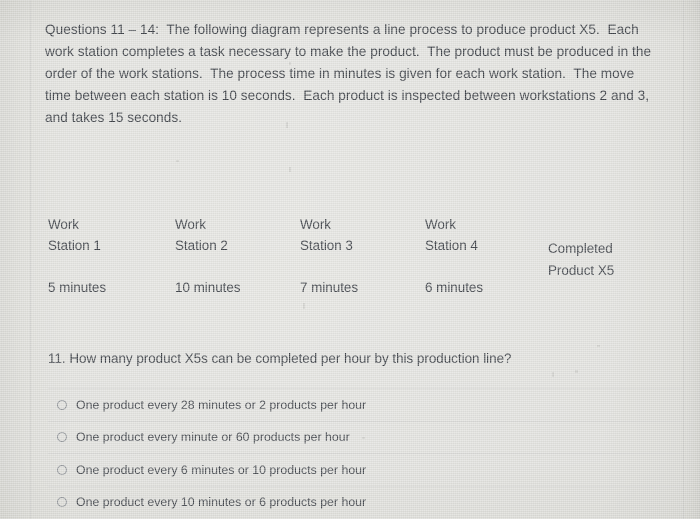  Describe the element at coordinates (454, 287) in the screenshot. I see `work-station-4-time: 6 minutes` at that location.